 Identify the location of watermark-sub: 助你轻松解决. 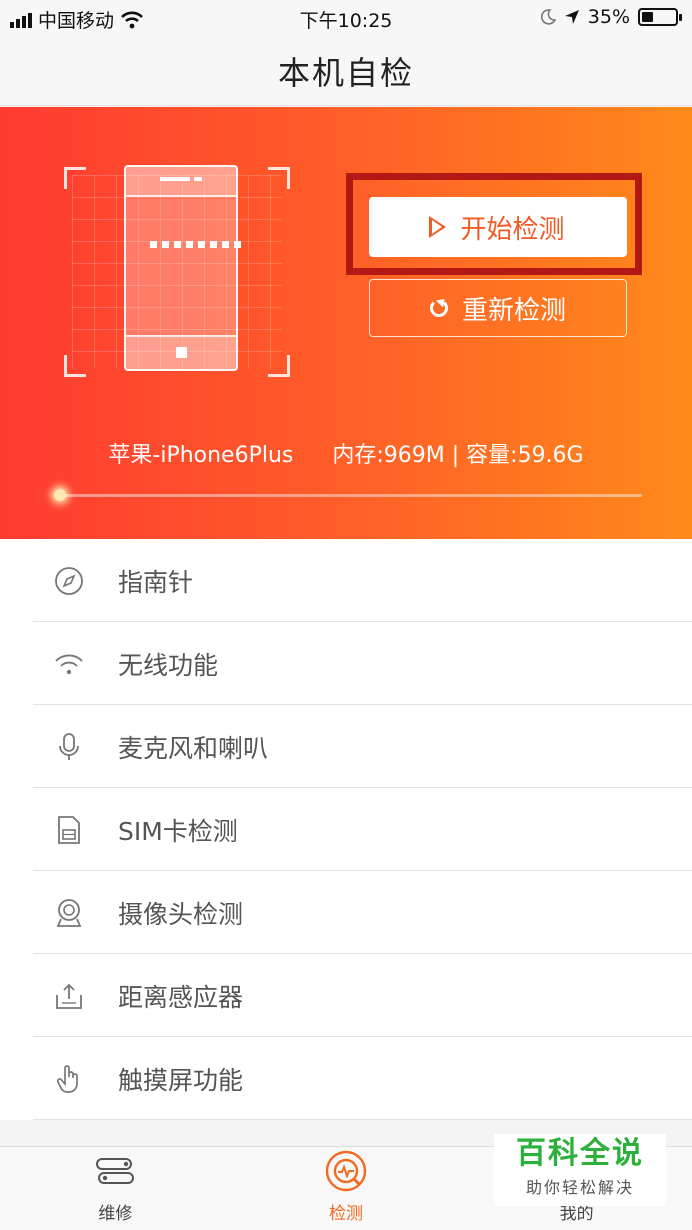
(579, 1187).